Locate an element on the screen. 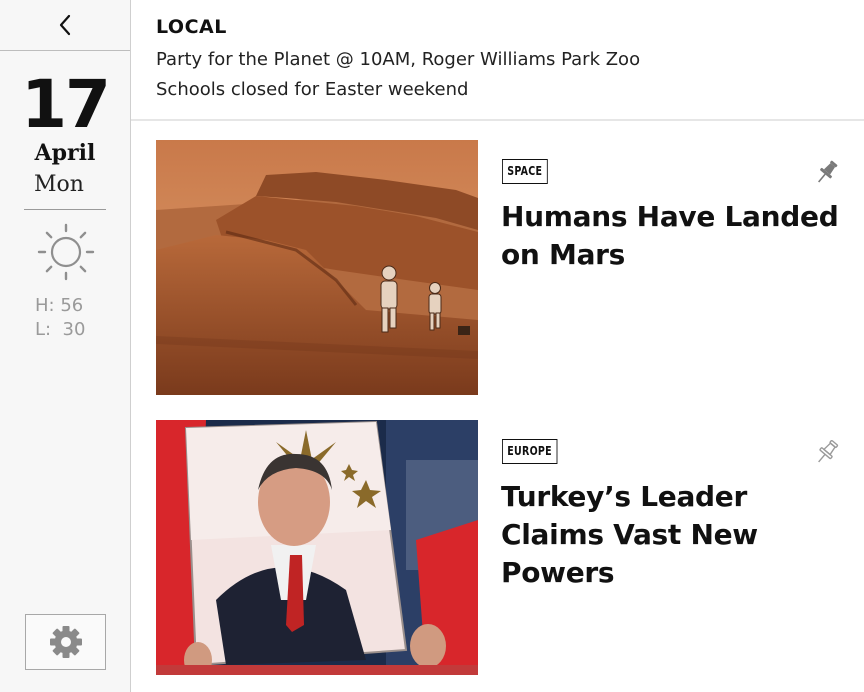 This screenshot has width=864, height=692. date-month: April is located at coordinates (65, 153).